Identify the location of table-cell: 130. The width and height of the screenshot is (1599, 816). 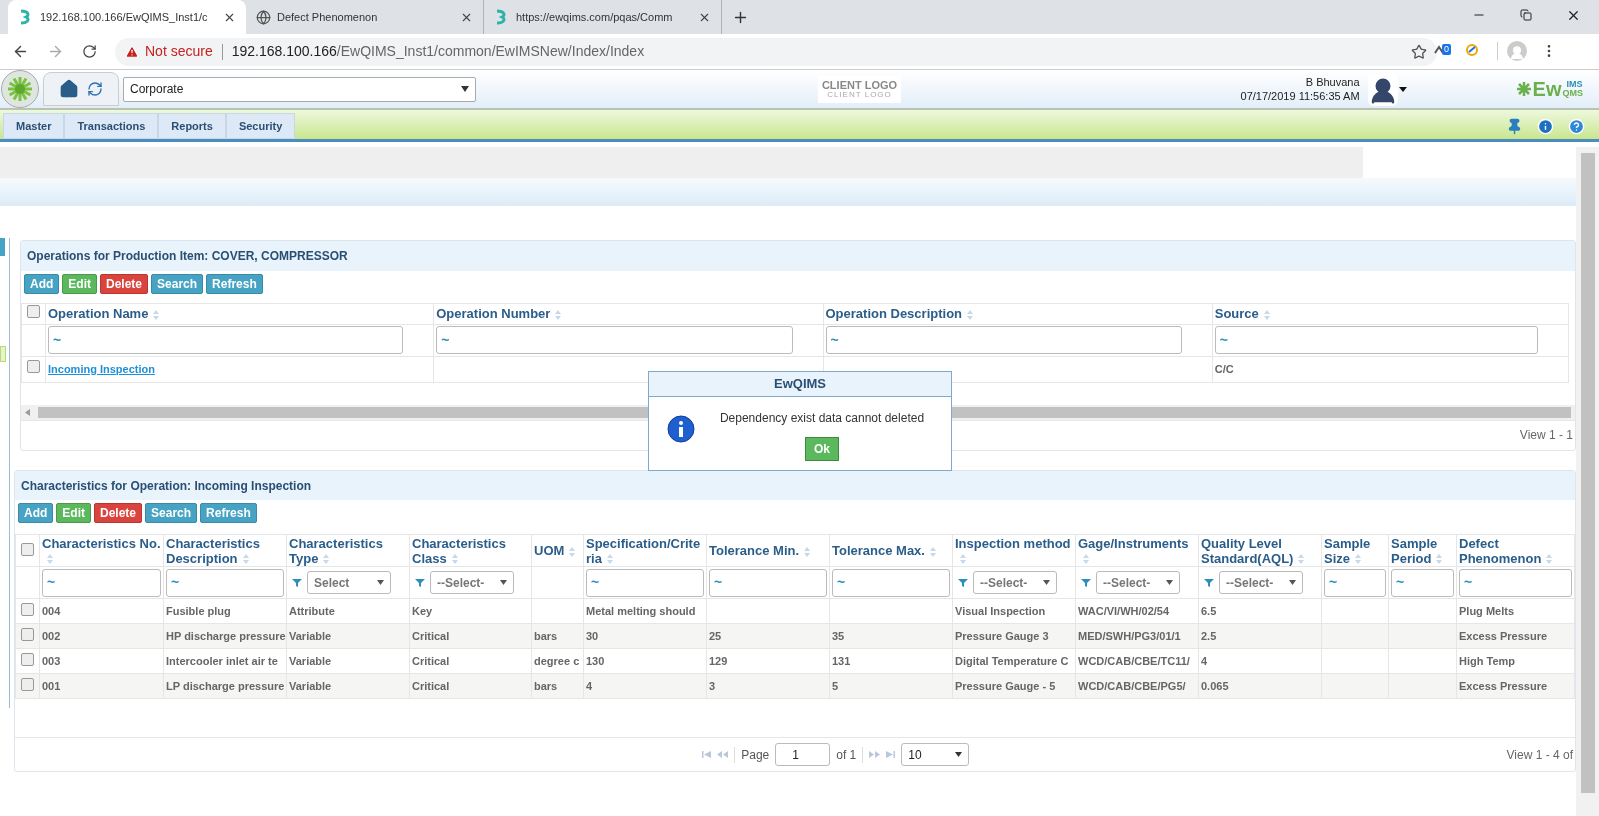
(595, 660).